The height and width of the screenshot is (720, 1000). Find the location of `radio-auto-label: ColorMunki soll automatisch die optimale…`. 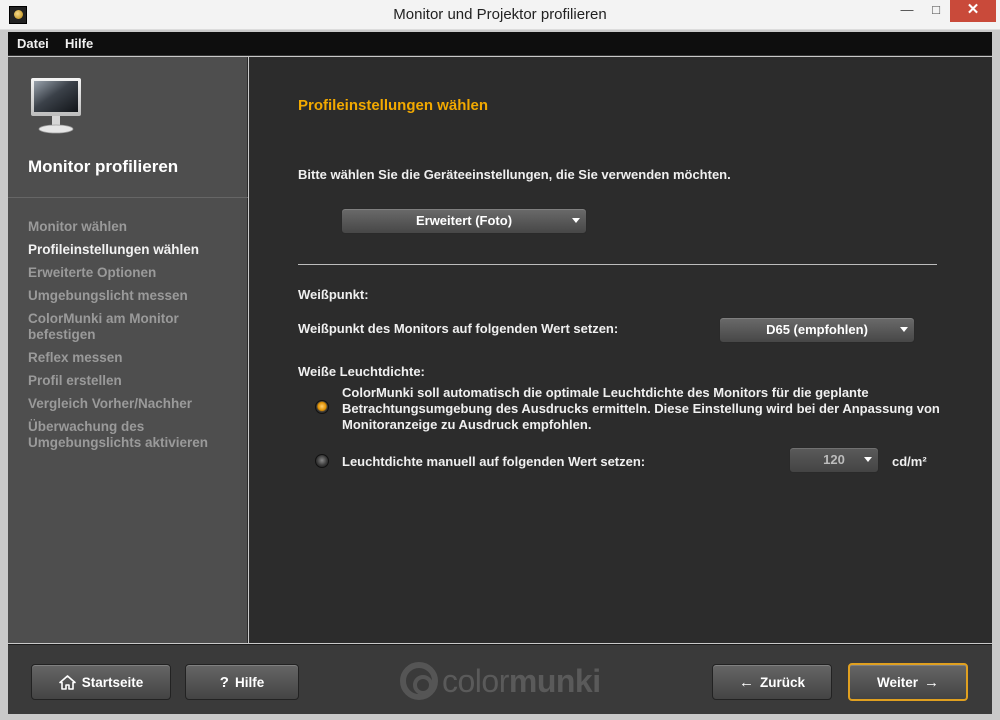

radio-auto-label: ColorMunki soll automatisch die optimale… is located at coordinates (641, 408).